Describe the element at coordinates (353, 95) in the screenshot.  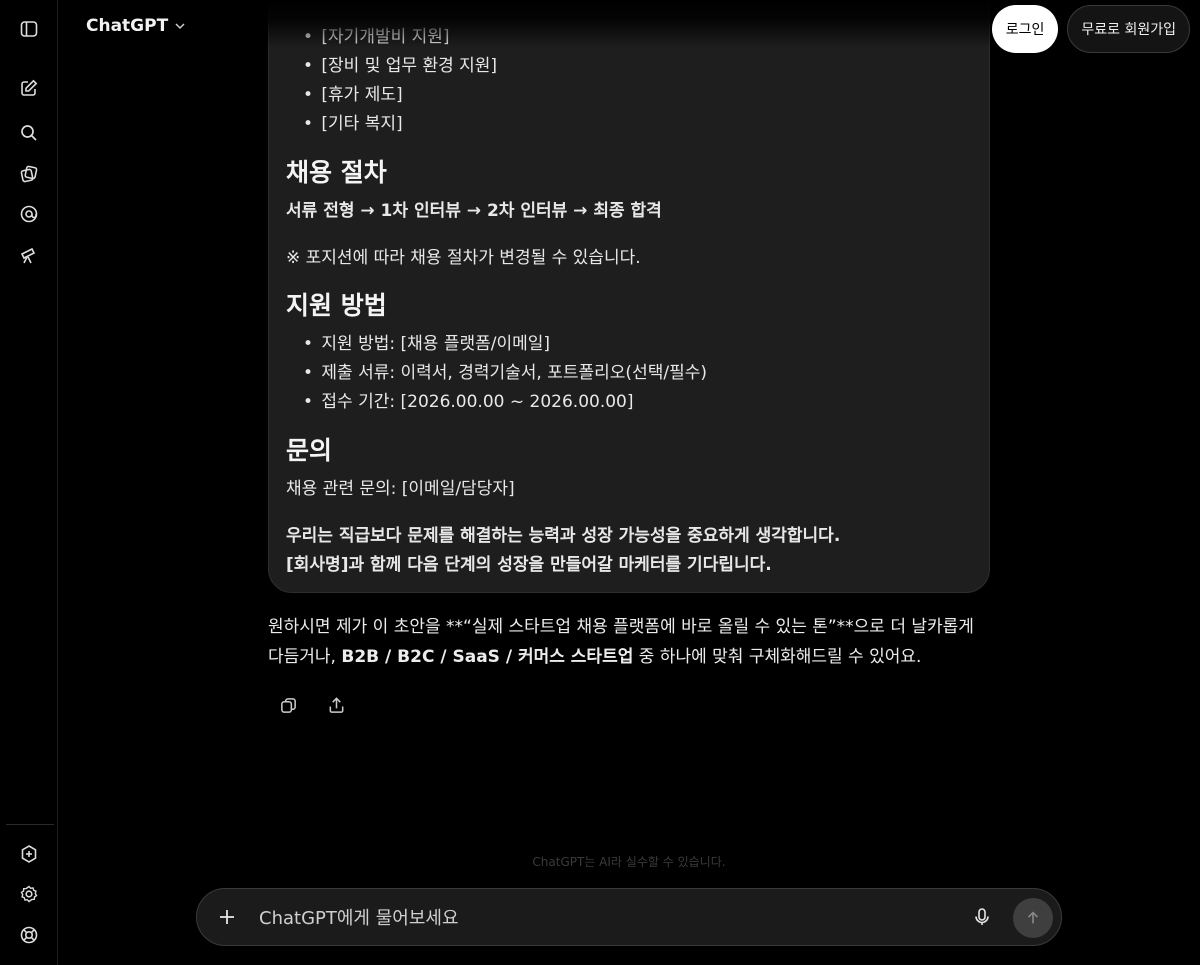
I see `list-item: • [휴가 제도]` at that location.